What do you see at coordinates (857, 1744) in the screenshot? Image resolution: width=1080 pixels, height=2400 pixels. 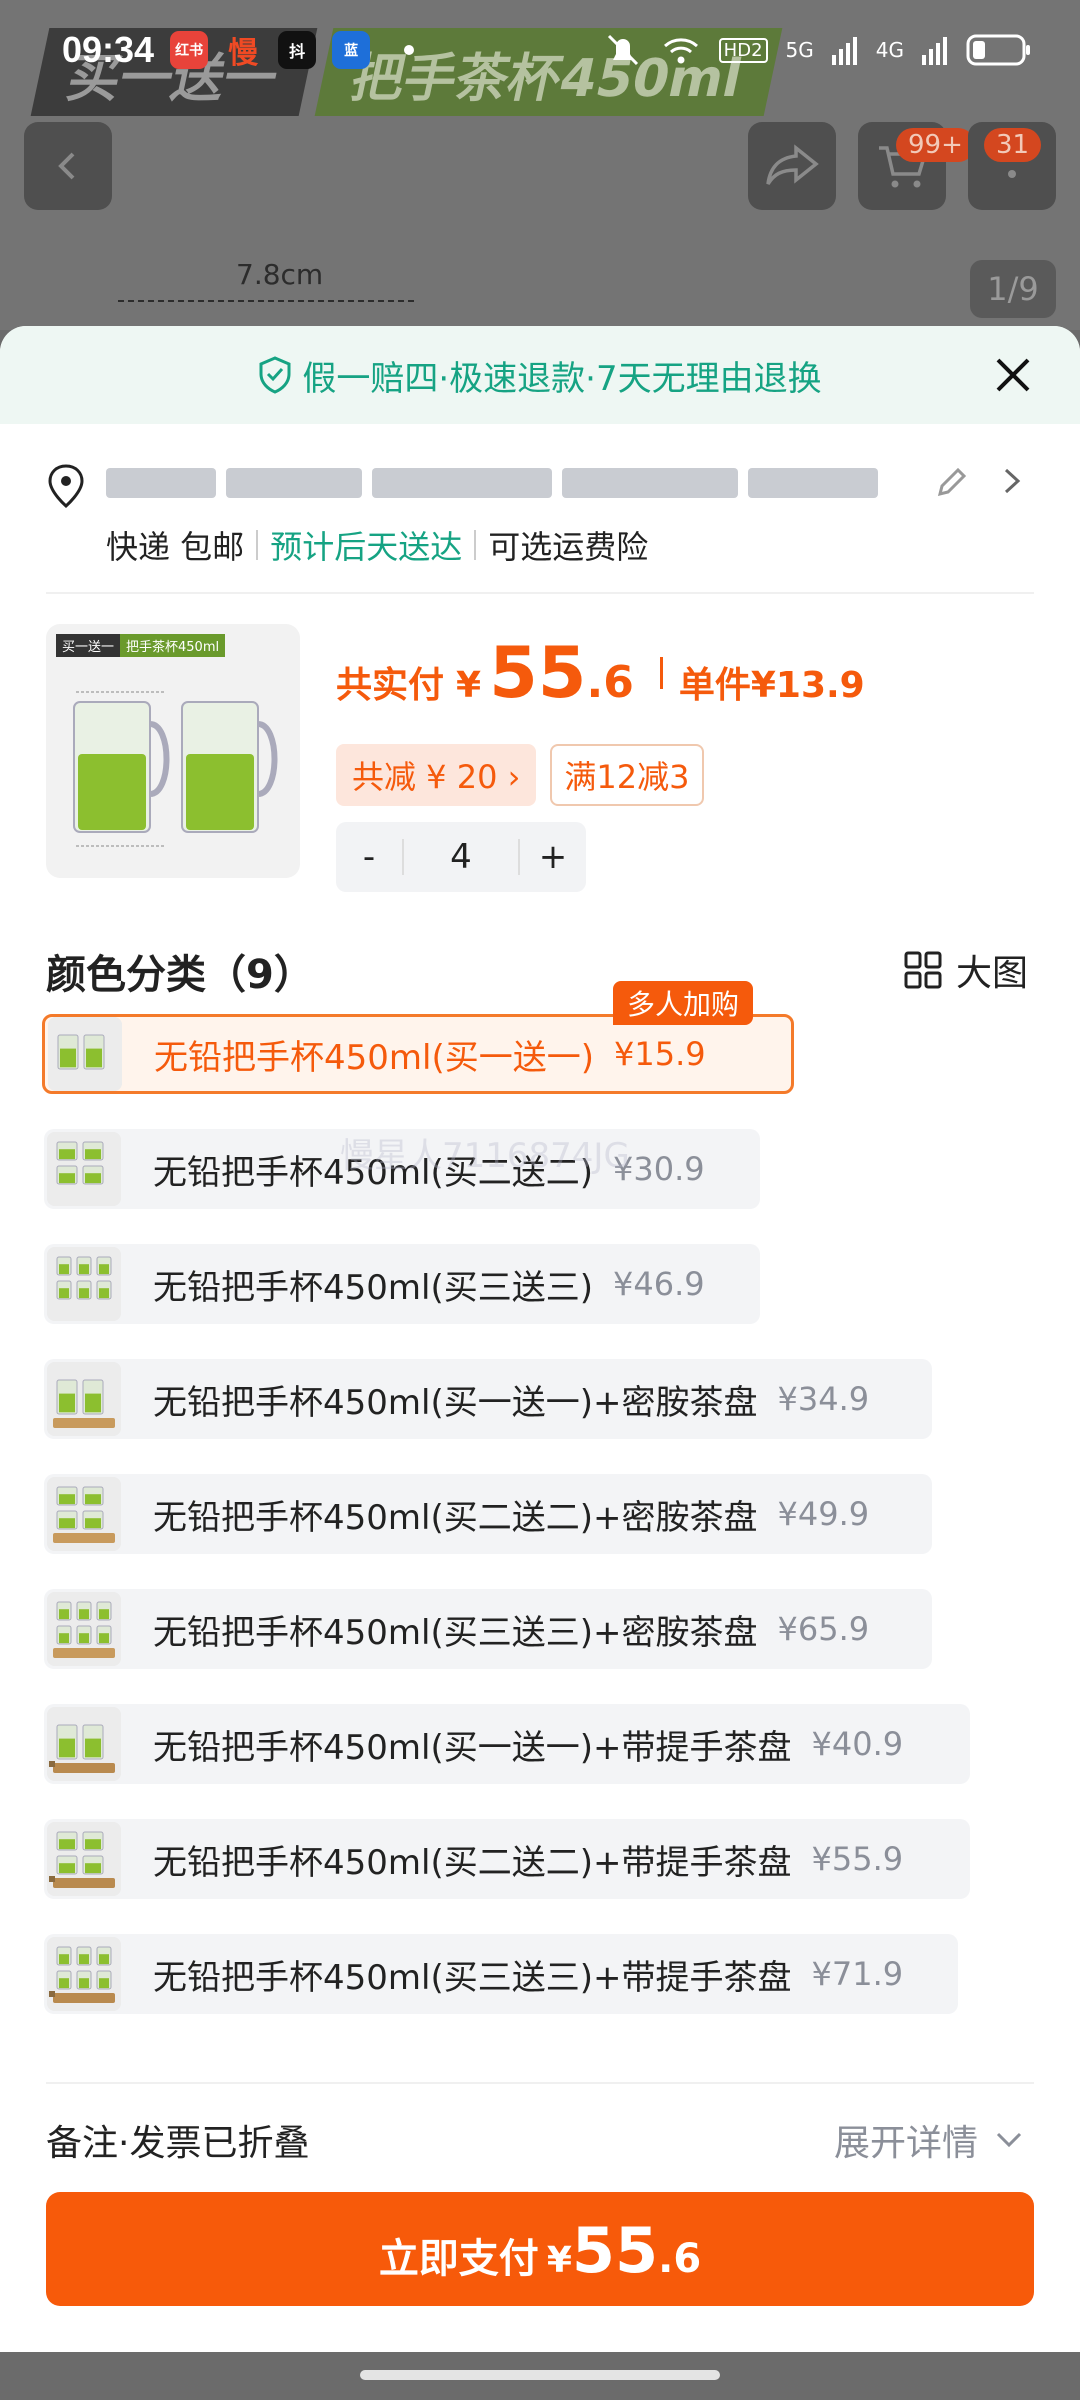 I see `variant-price: ¥40.9` at bounding box center [857, 1744].